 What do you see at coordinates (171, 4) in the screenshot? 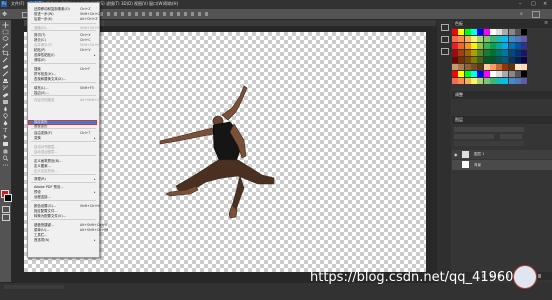
I see `menu-help: 帮助(H)` at bounding box center [171, 4].